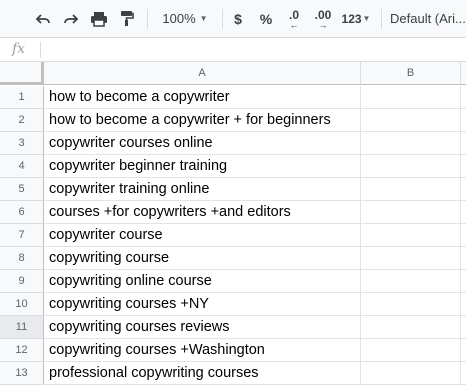  Describe the element at coordinates (202, 373) in the screenshot. I see `cell-a13: professional copywriting courses` at that location.